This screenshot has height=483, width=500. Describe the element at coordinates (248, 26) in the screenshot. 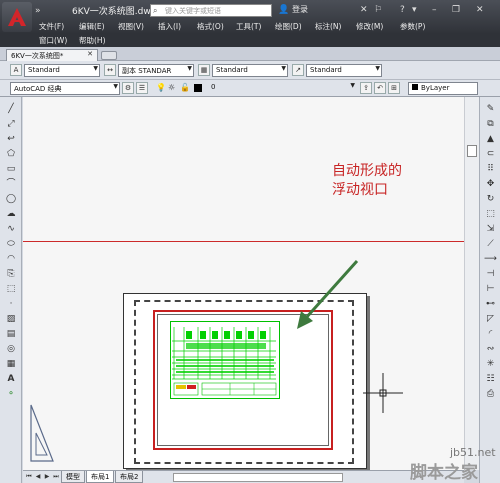

I see `menu-tools: 工具(T)` at that location.